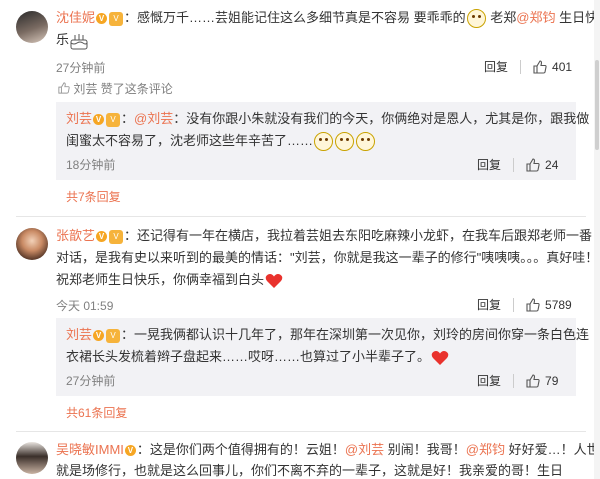 The height and width of the screenshot is (479, 600). Describe the element at coordinates (524, 304) in the screenshot. I see `comment-actions: 回复 5789` at that location.